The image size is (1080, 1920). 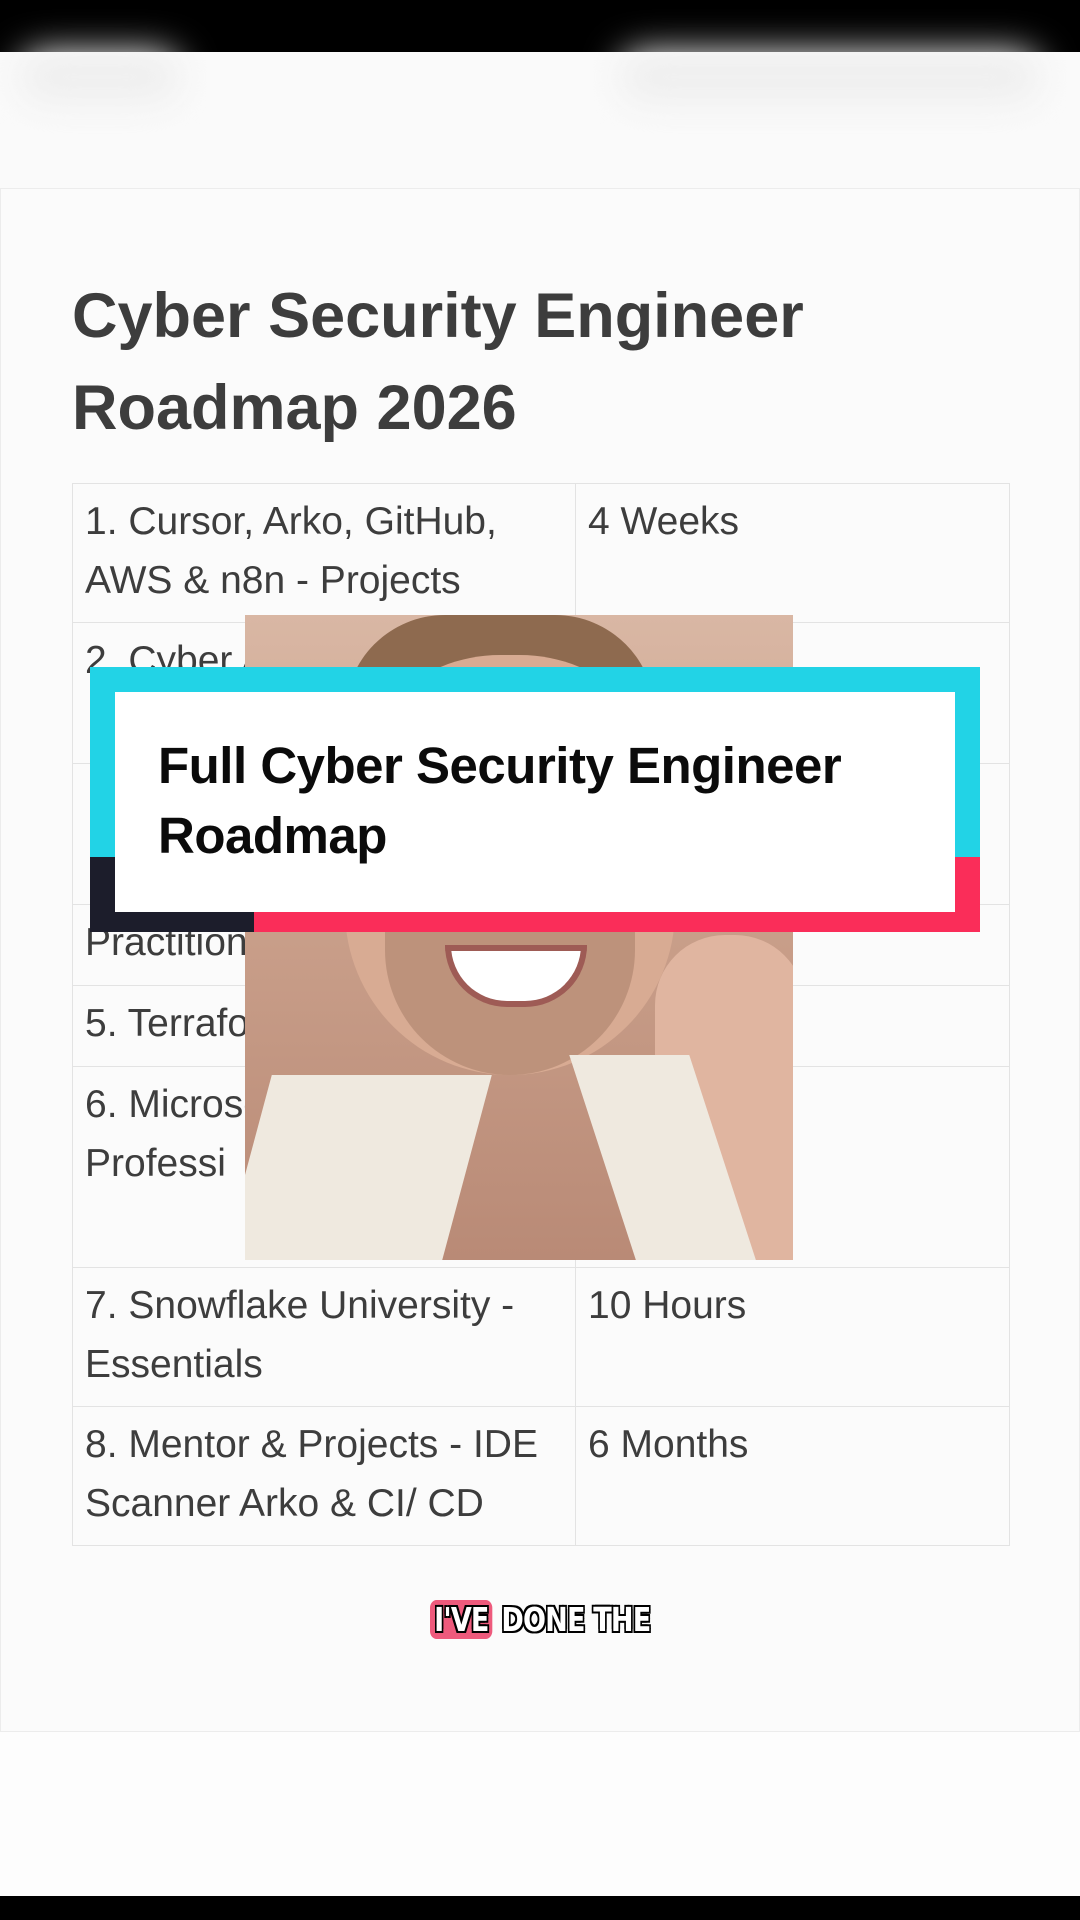 I want to click on roadmap-item: 7. Snowflake University - Essentials, so click(x=324, y=1337).